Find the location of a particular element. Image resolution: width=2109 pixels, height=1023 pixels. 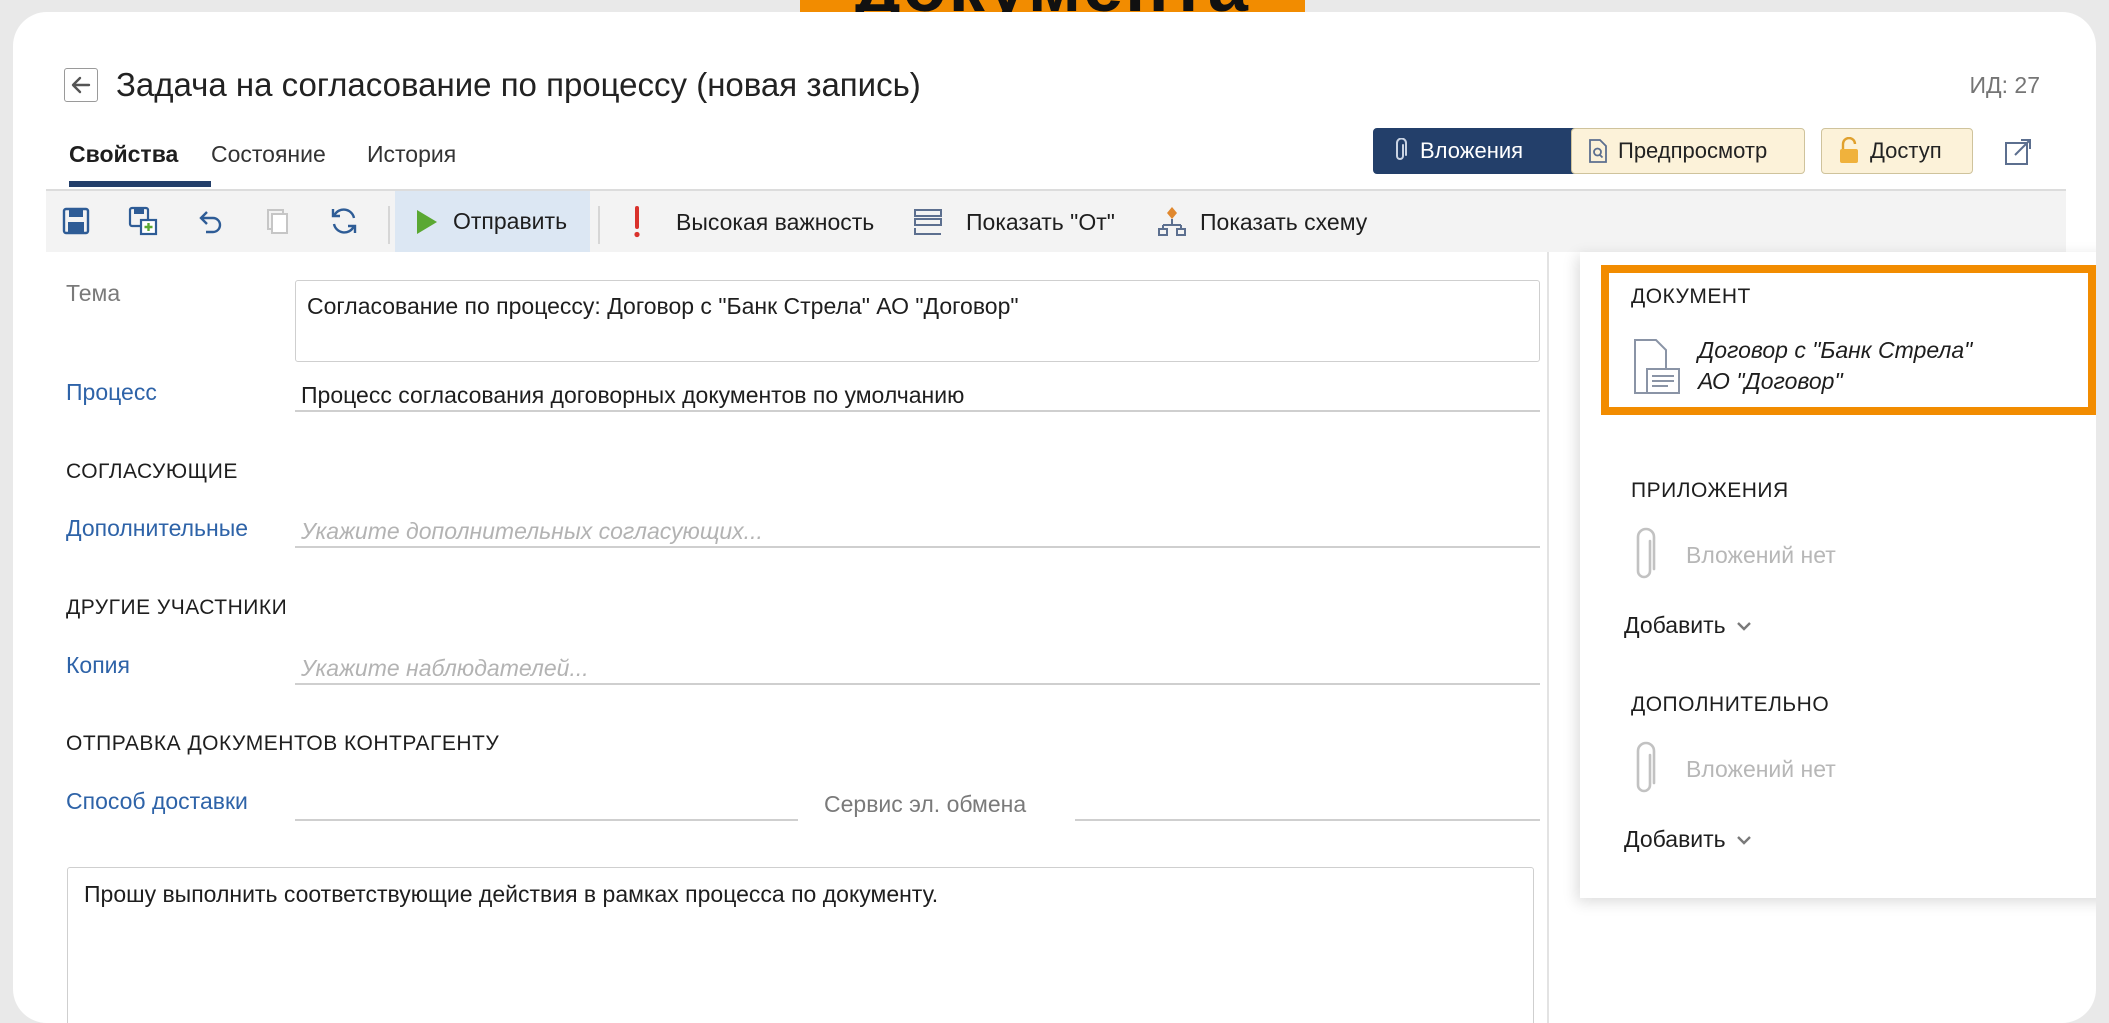

tab-state: Состояние is located at coordinates (268, 154).